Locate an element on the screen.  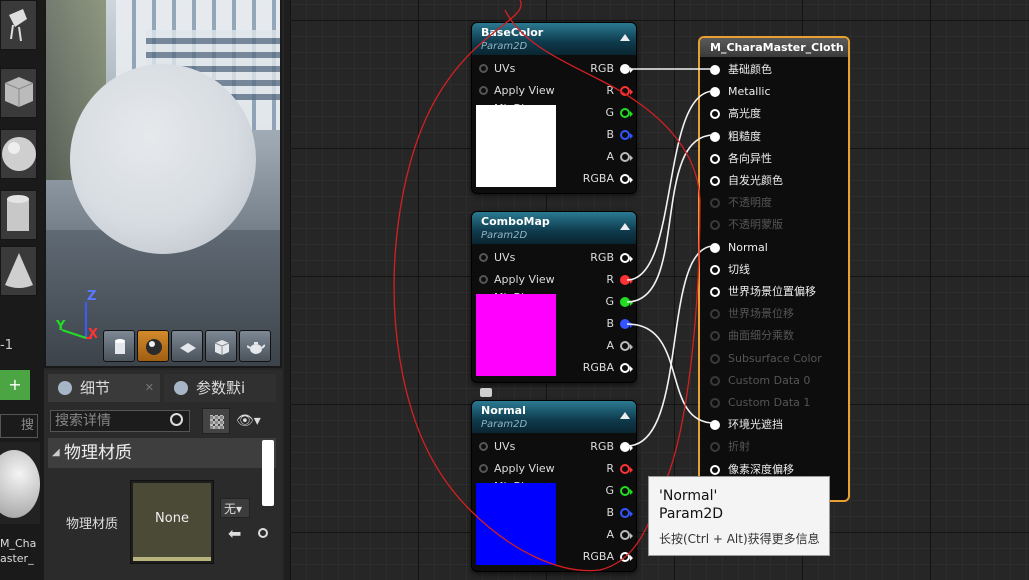
wire-roughness is located at coordinates (670, 218).